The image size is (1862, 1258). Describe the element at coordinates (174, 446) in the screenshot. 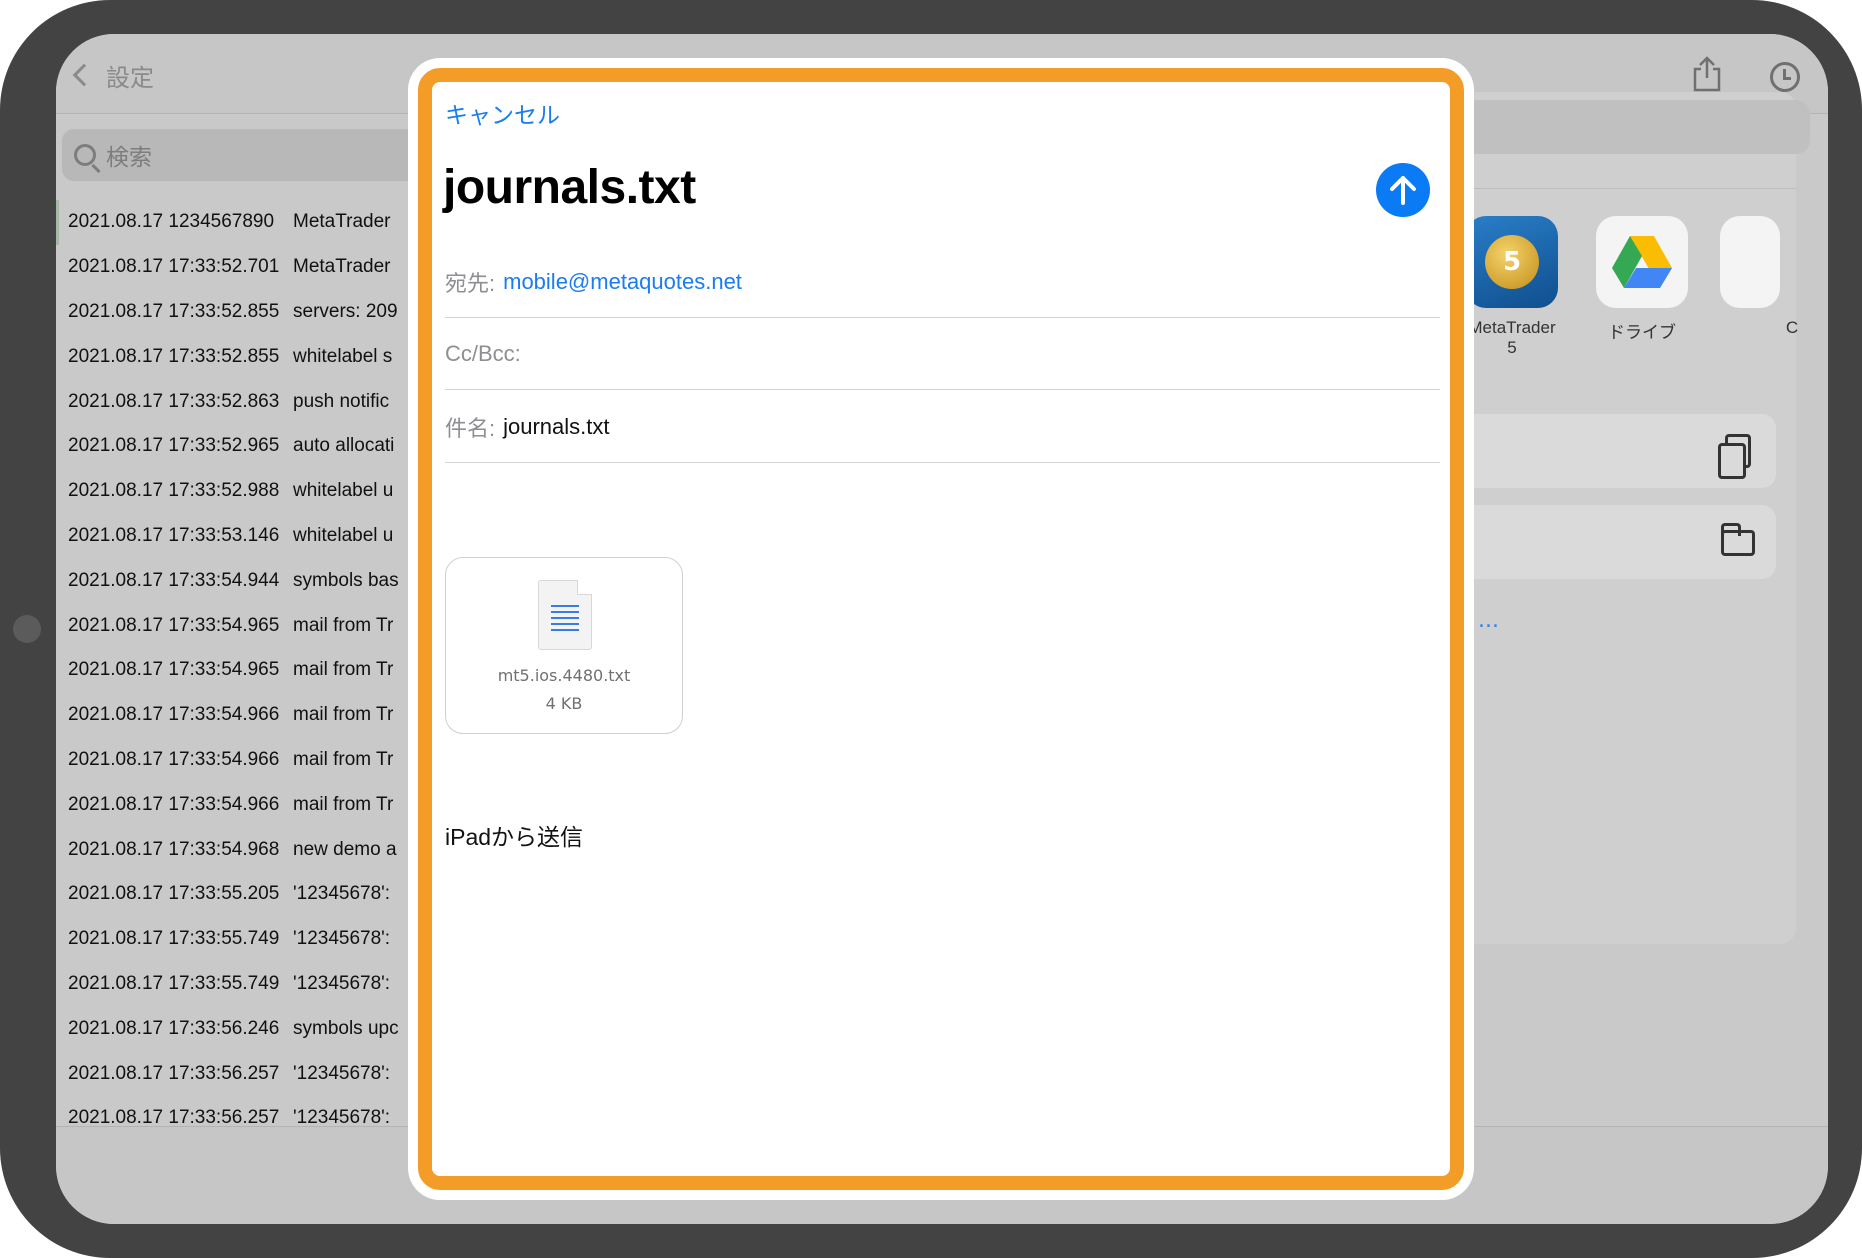

I see `log-timestamp: 2021.08.17 17:33:52.965` at that location.